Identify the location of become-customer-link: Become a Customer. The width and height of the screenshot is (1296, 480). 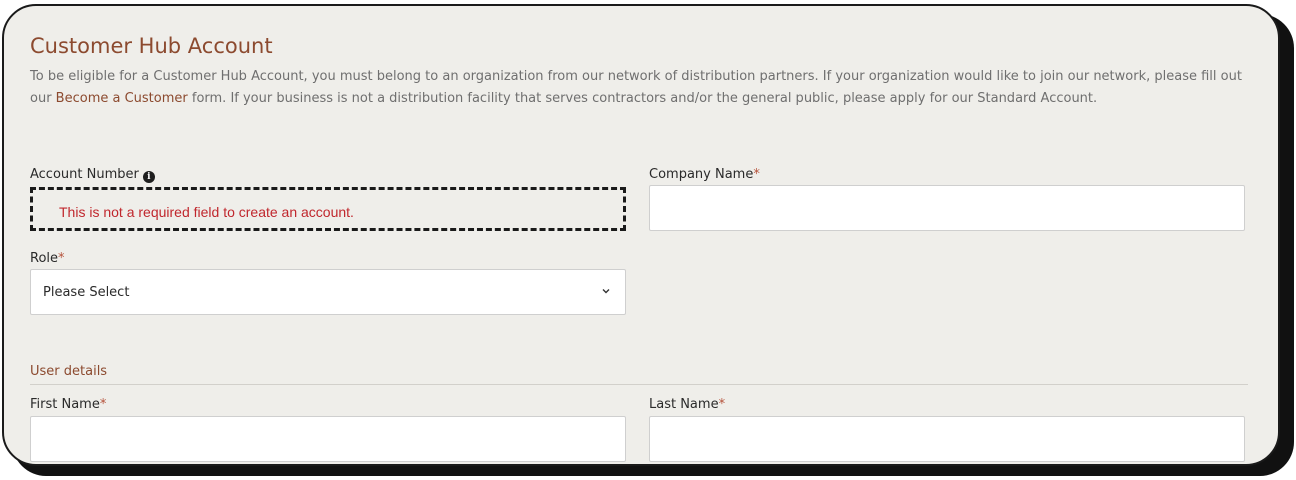
(122, 98).